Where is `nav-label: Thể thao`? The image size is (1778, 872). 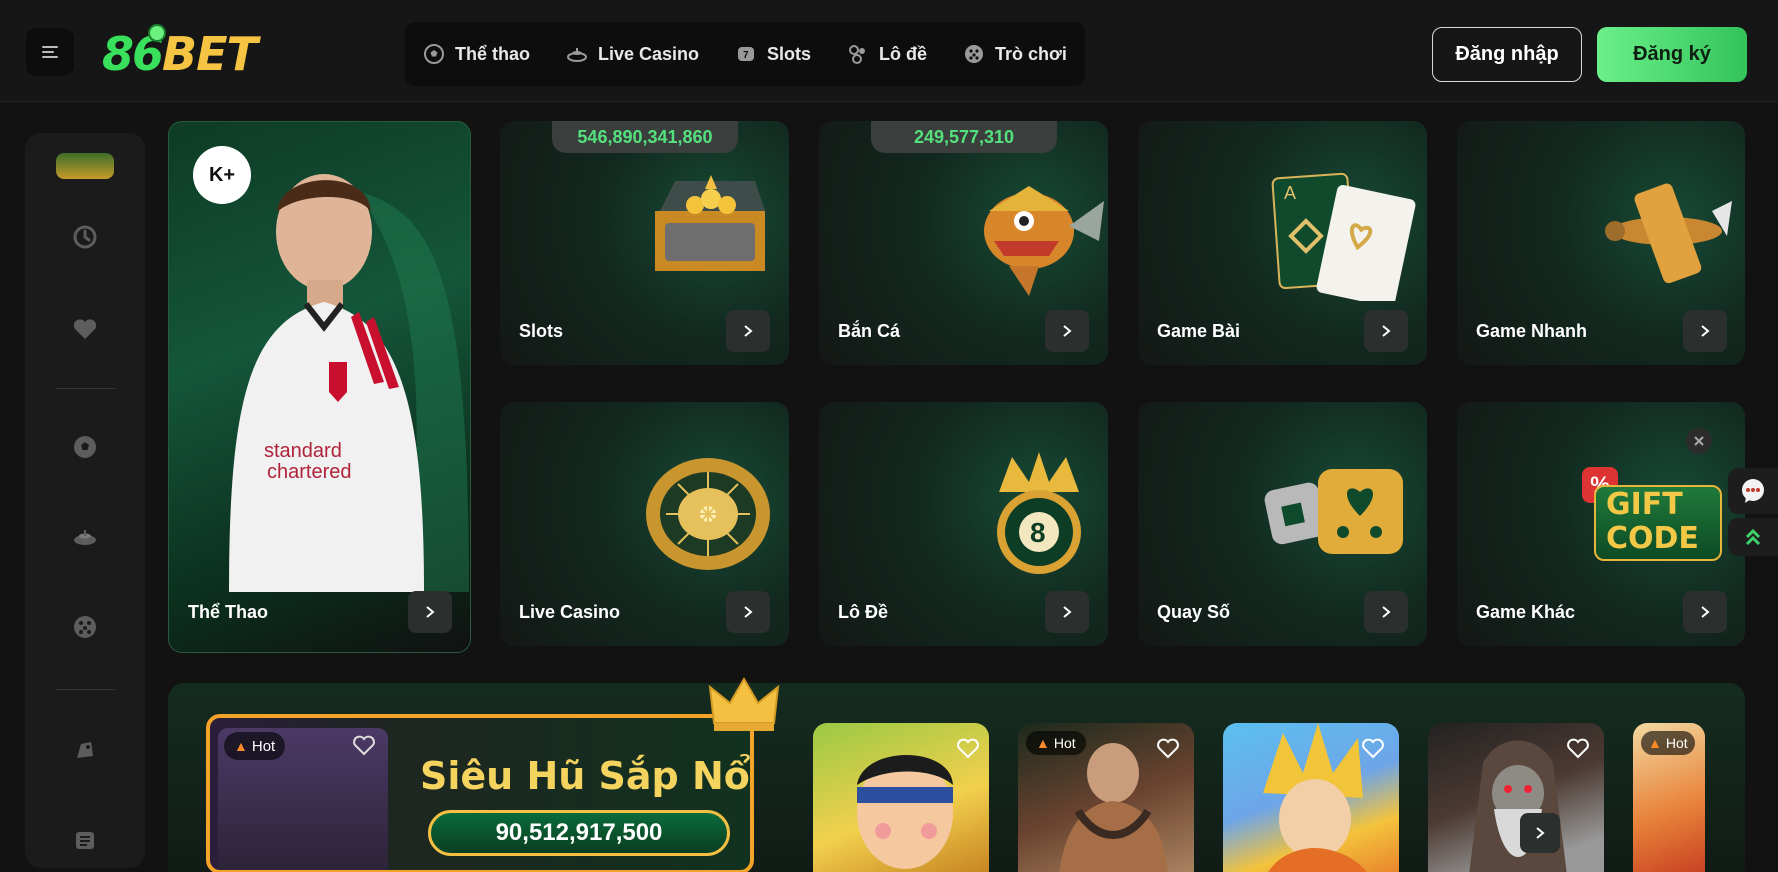 nav-label: Thể thao is located at coordinates (492, 53).